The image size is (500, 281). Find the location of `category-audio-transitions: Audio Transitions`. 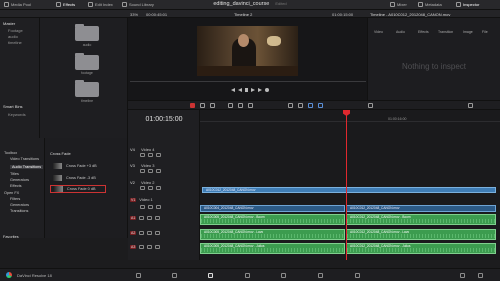

category-audio-transitions: Audio Transitions is located at coordinates (27, 167).